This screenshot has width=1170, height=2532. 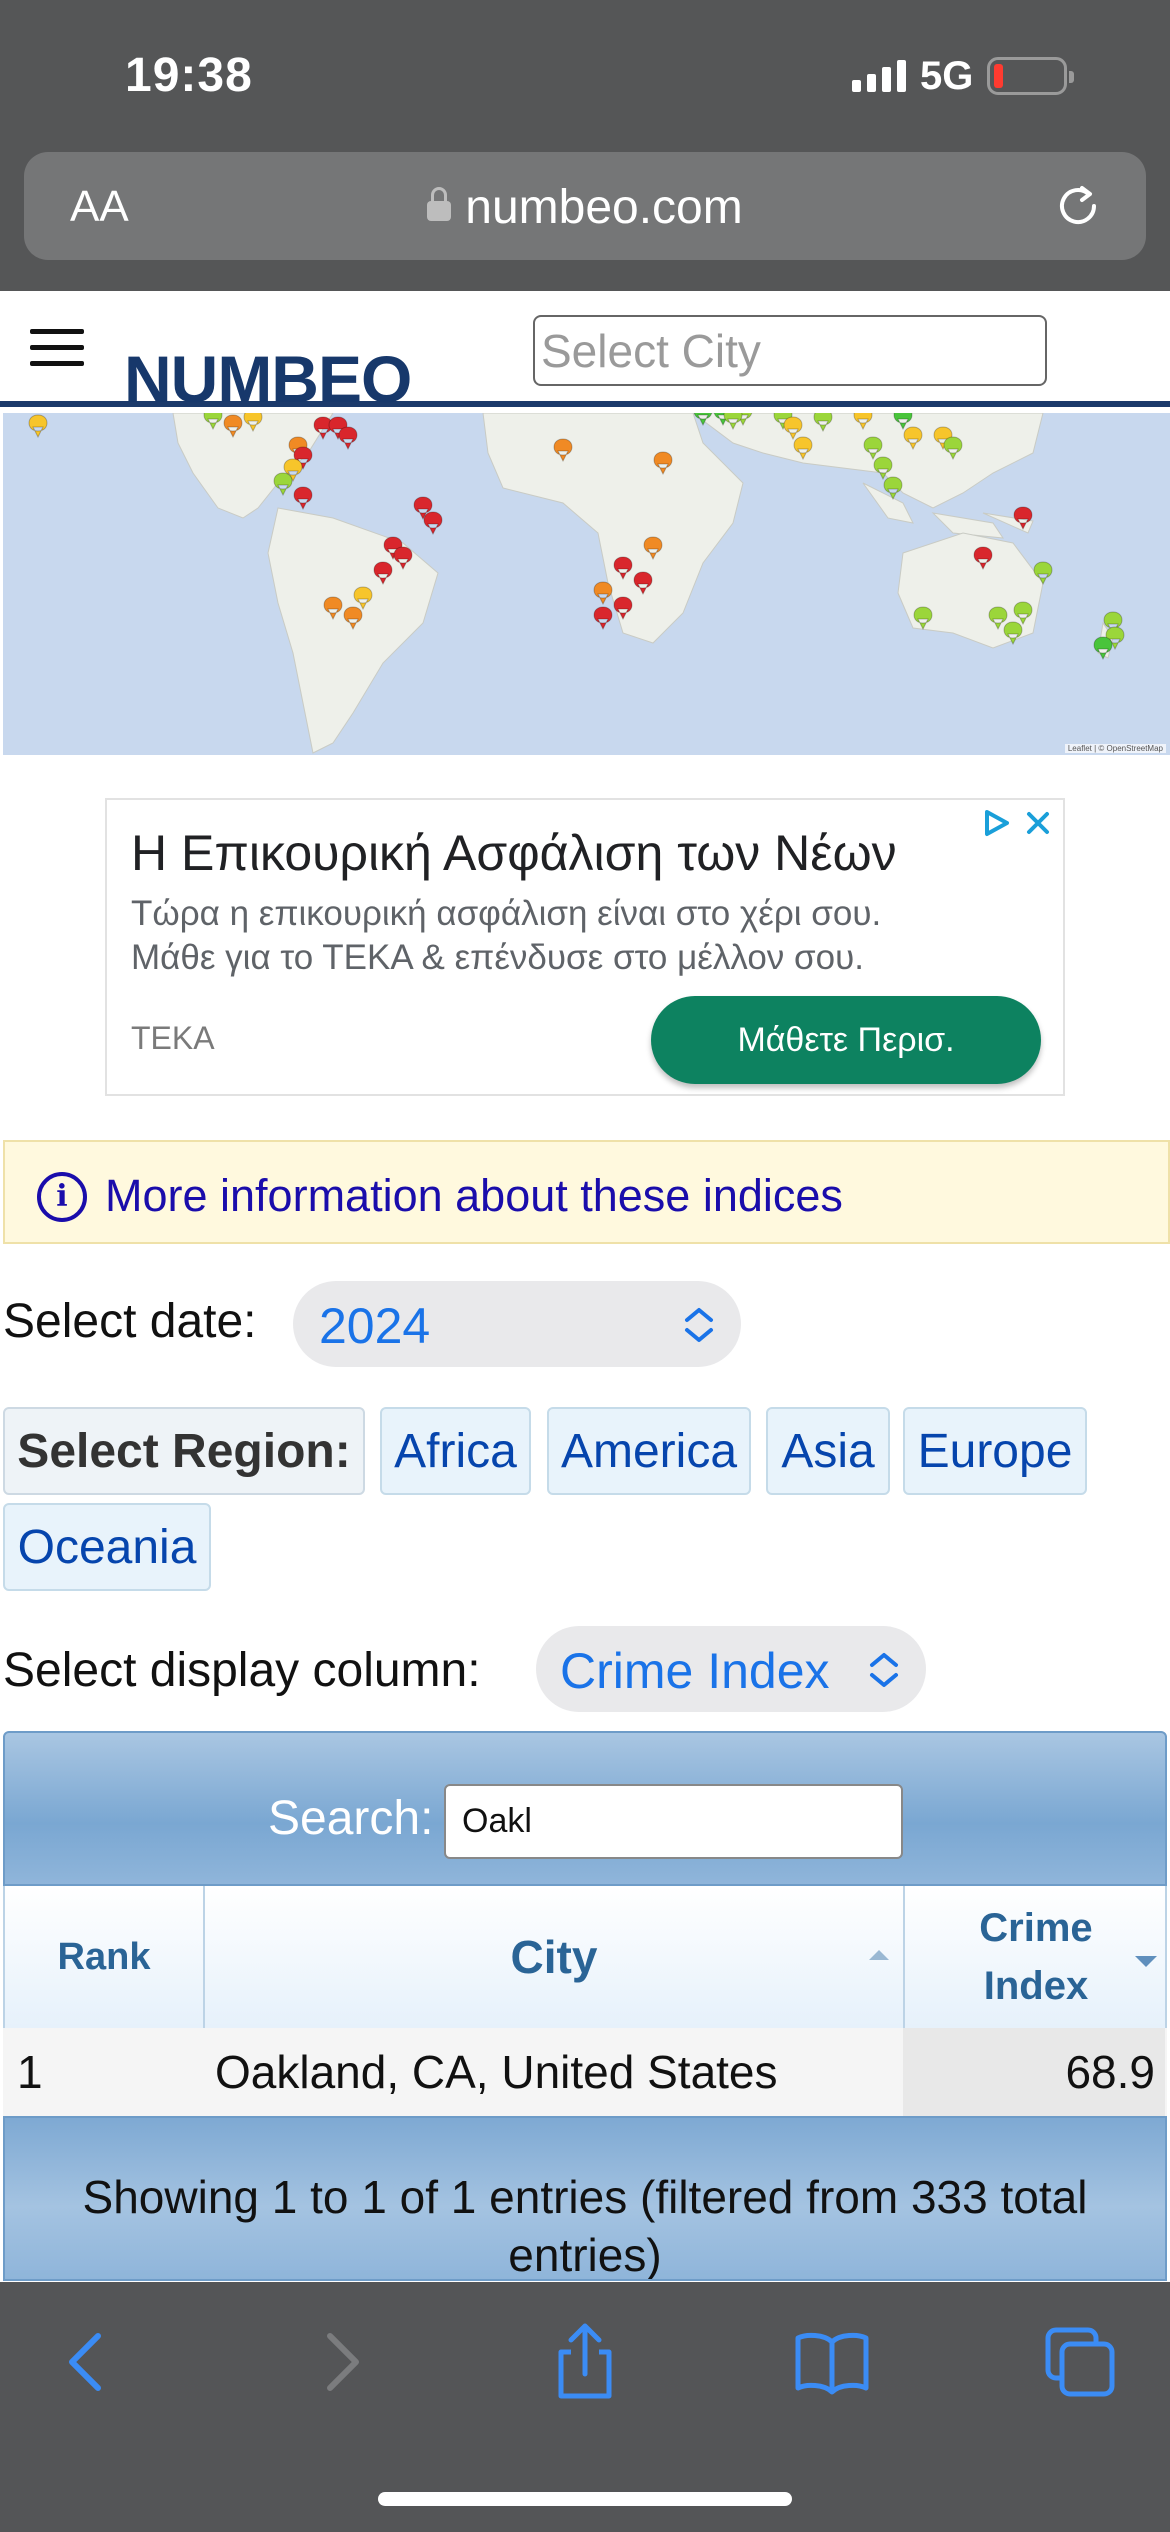 What do you see at coordinates (455, 1451) in the screenshot?
I see `region-africa: Africa` at bounding box center [455, 1451].